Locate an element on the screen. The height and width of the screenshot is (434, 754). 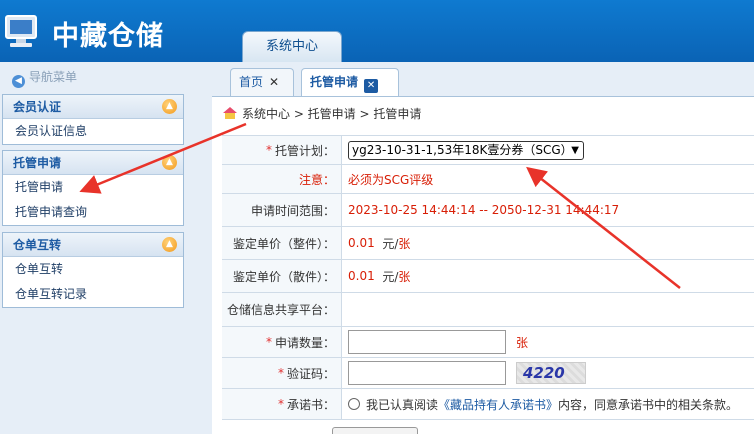
nav-menu-title: 导航菜单 is located at coordinates (53, 77).